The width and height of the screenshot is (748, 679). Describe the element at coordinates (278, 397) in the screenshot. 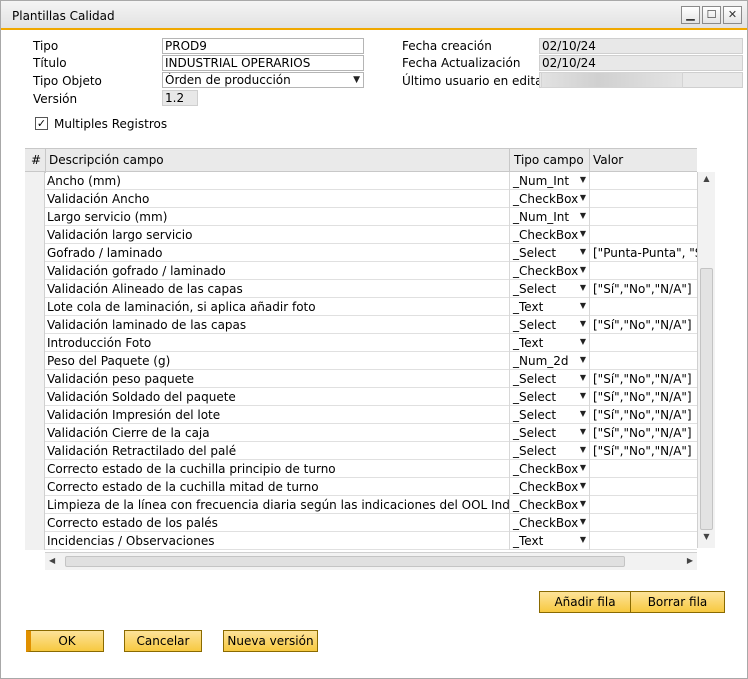

I see `descripcion-cell: Validación Soldado del paquete` at that location.